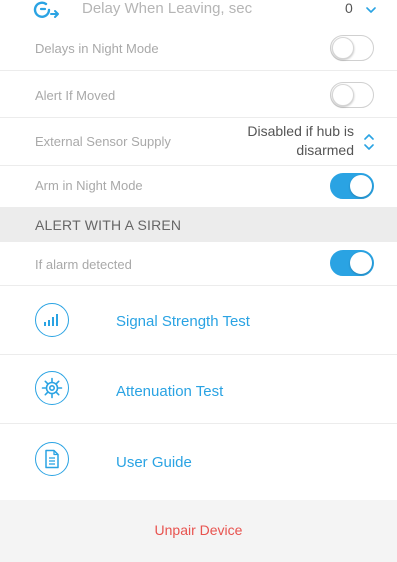 The image size is (397, 562). I want to click on delay-when-leaving-label: Delay When Leaving, sec, so click(167, 8).